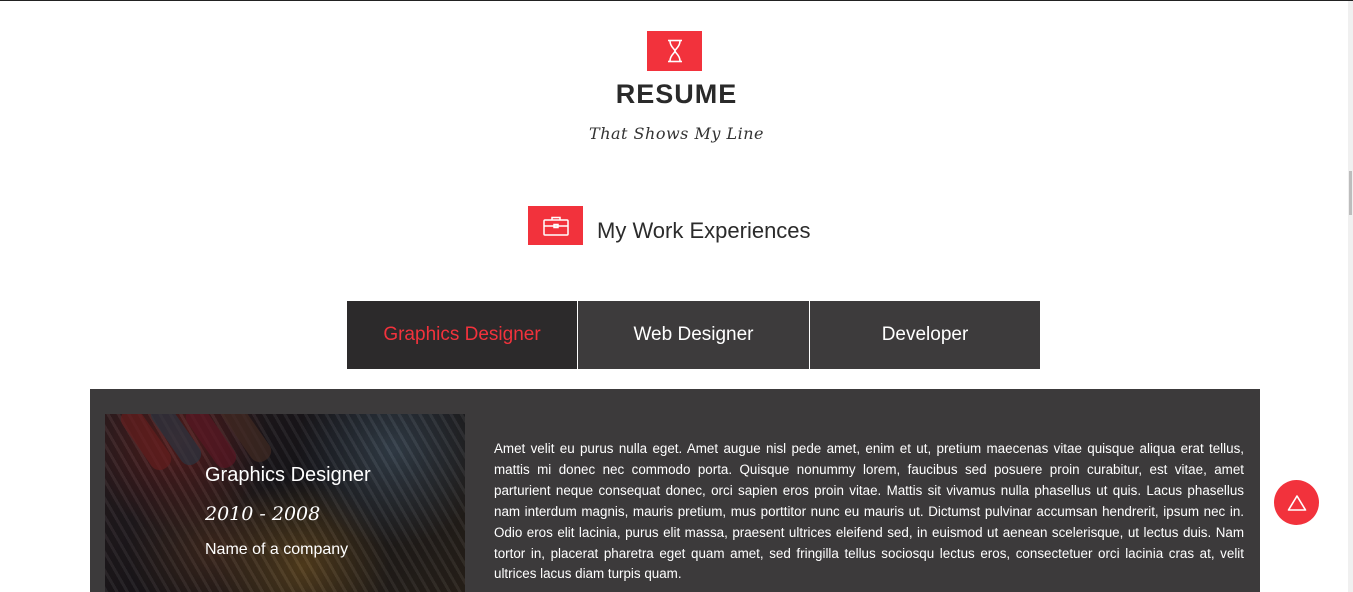 The height and width of the screenshot is (592, 1353). I want to click on triangle-up-icon, so click(1296, 502).